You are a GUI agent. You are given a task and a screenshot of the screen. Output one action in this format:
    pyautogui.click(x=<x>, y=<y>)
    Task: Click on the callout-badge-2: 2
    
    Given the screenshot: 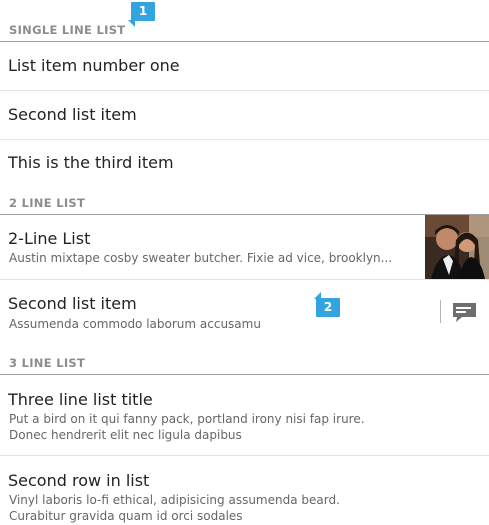 What is the action you would take?
    pyautogui.click(x=327, y=304)
    